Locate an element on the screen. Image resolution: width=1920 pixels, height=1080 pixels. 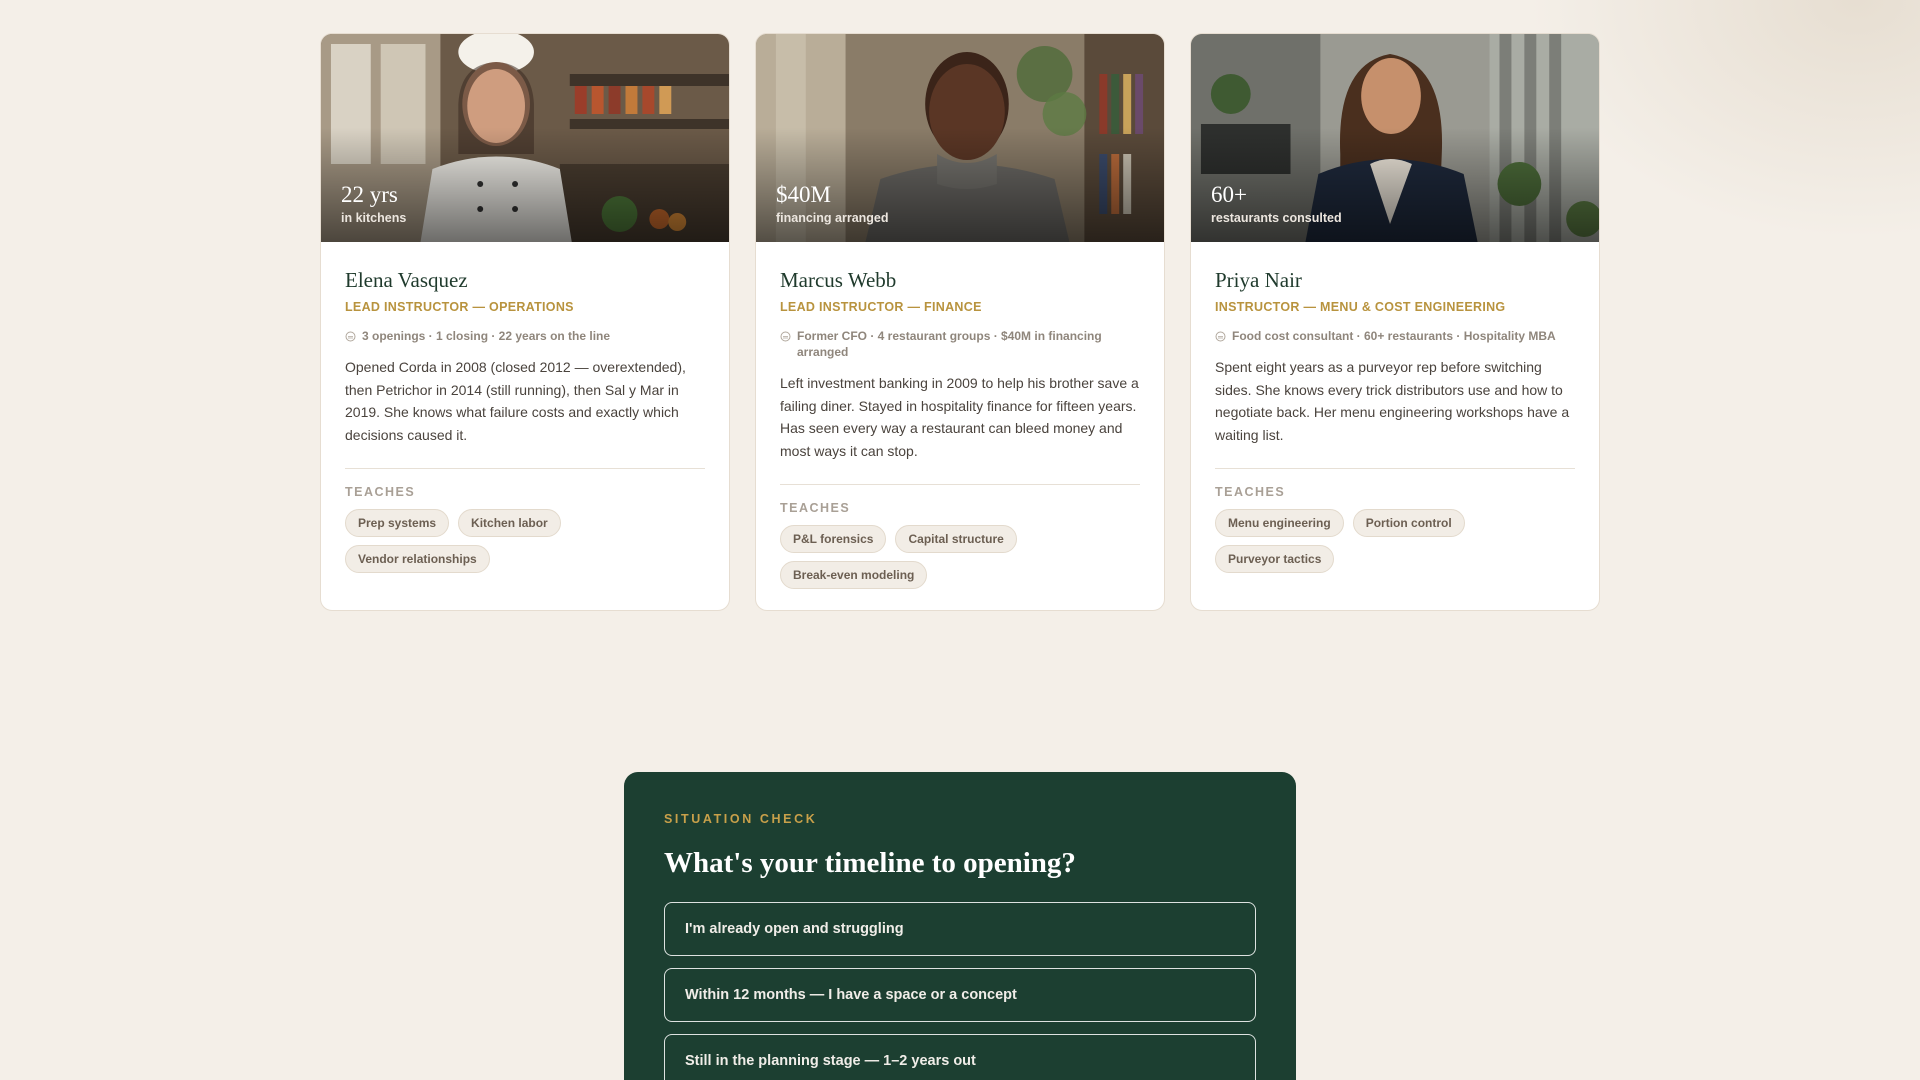
tag-chip: Kitchen labor is located at coordinates (509, 523).